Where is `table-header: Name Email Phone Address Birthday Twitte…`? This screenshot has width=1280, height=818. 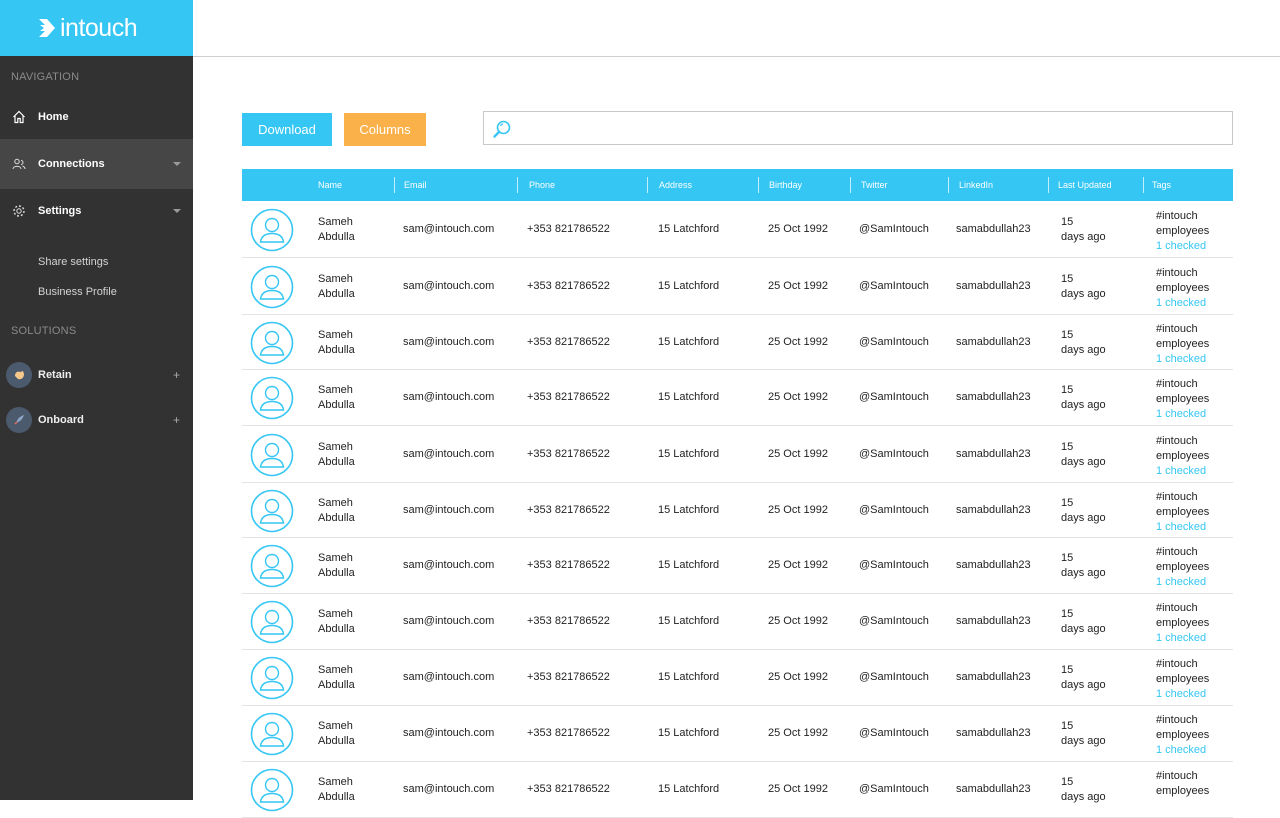 table-header: Name Email Phone Address Birthday Twitte… is located at coordinates (737, 185).